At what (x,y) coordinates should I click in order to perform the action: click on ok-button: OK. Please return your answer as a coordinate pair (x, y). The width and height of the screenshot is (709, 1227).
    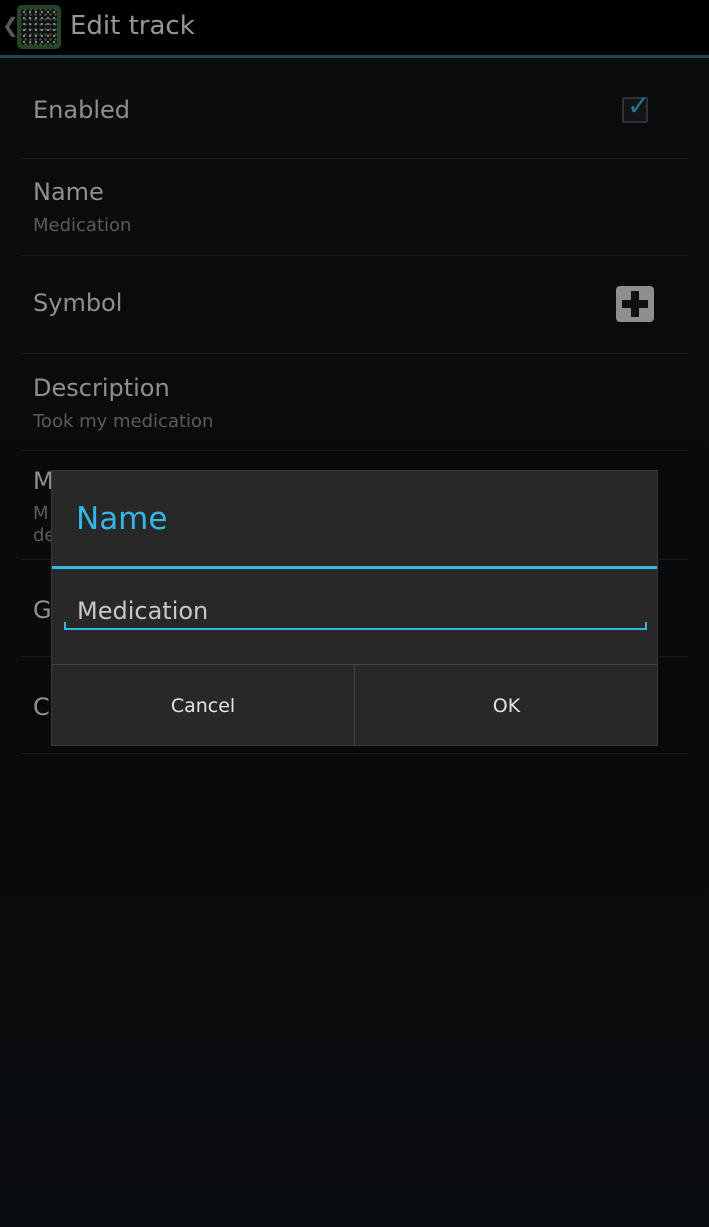
    Looking at the image, I should click on (506, 705).